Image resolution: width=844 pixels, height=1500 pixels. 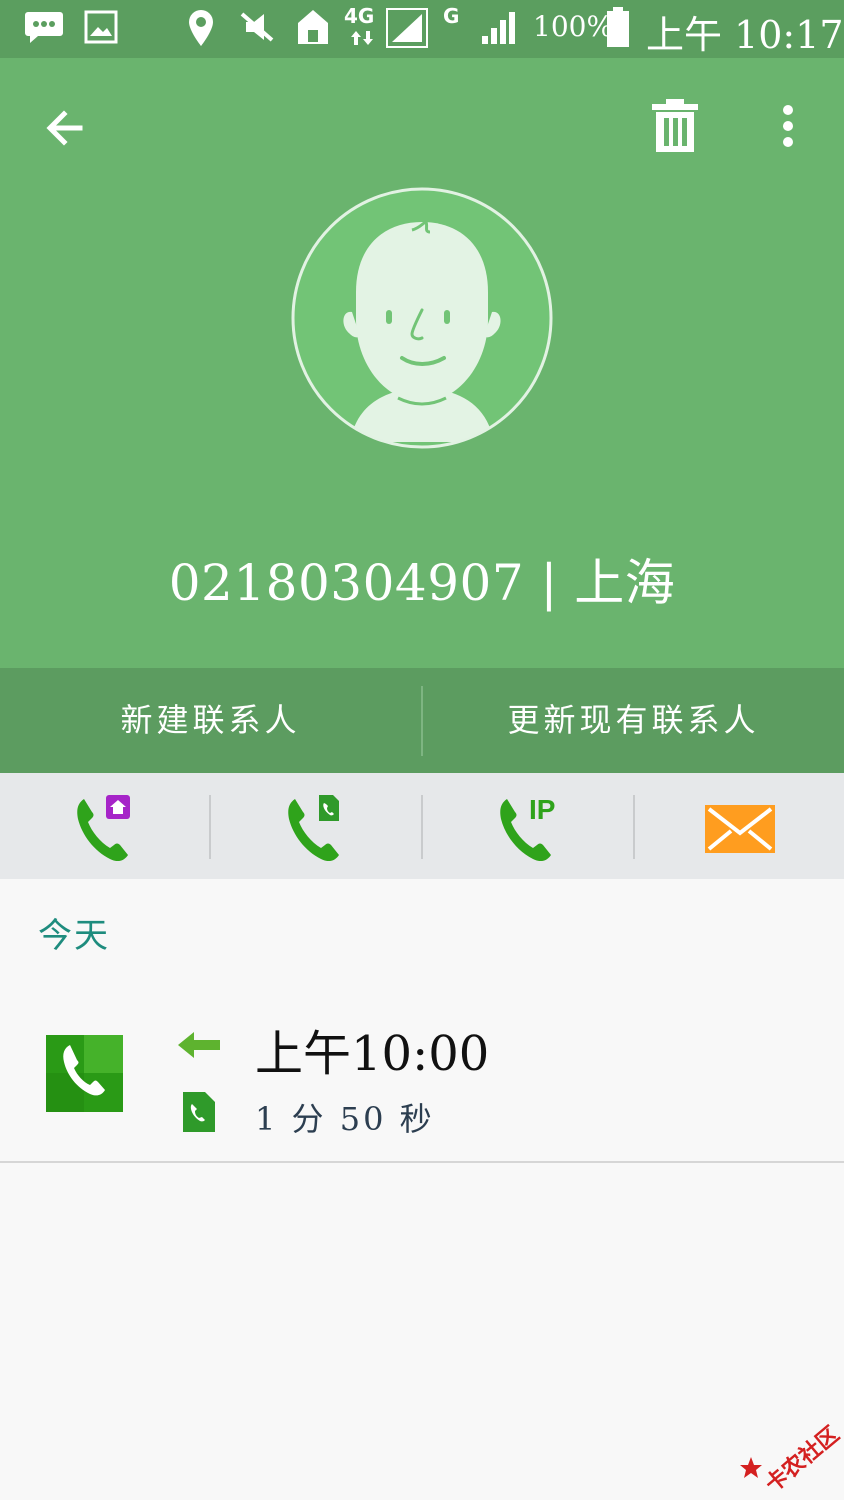 What do you see at coordinates (542, 810) in the screenshot?
I see `svg-text: IP` at bounding box center [542, 810].